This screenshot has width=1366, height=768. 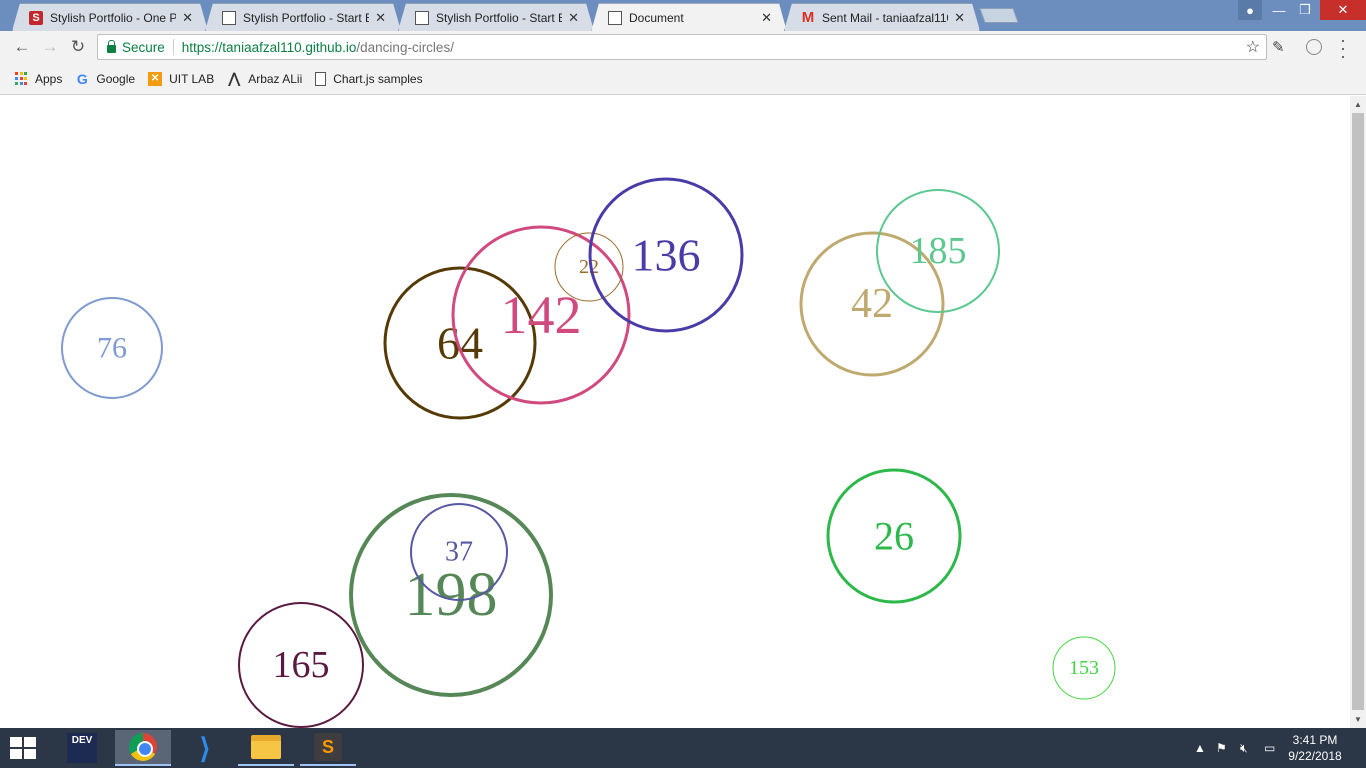 What do you see at coordinates (885, 17) in the screenshot?
I see `tab-title: Sent Mail - taniaafzal110(` at bounding box center [885, 17].